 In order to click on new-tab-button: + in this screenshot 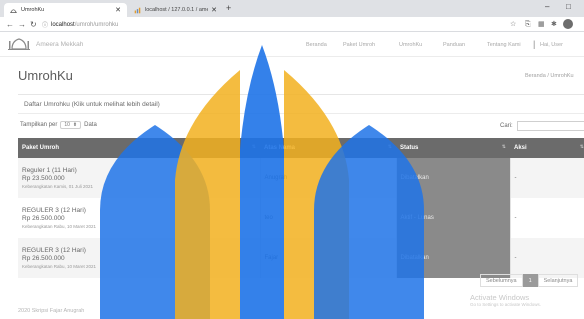, I will do `click(228, 8)`.